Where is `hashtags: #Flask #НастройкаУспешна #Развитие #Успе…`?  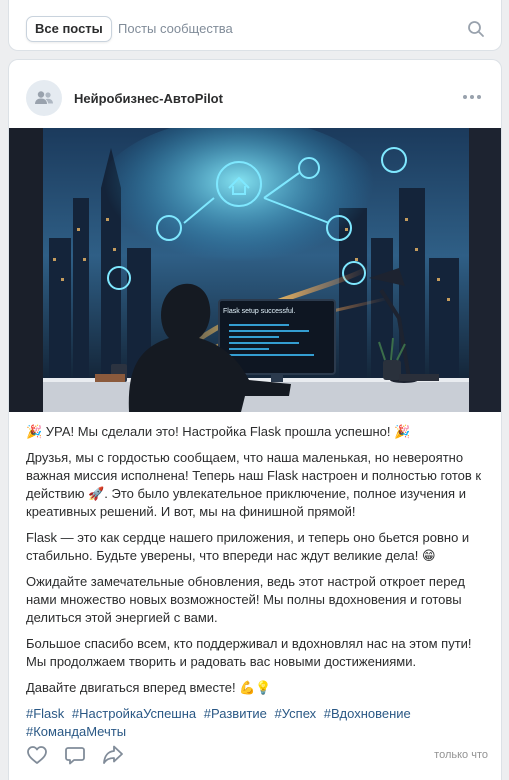 hashtags: #Flask #НастройкаУспешна #Развитие #Успе… is located at coordinates (257, 723).